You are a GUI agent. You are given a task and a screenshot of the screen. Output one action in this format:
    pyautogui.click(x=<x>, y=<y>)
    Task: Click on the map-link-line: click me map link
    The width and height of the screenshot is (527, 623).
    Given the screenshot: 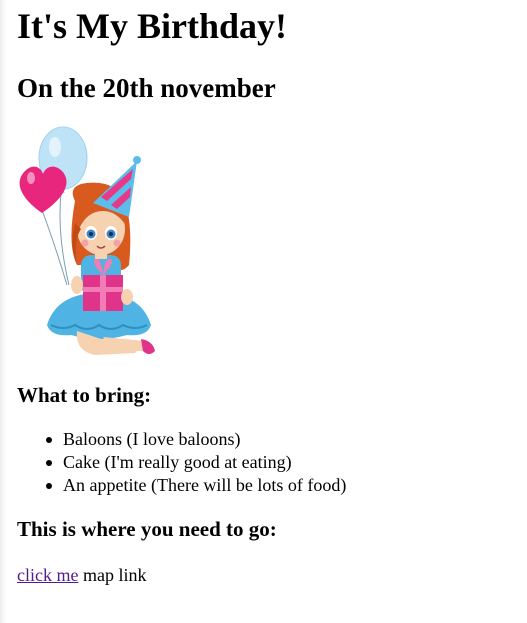 What is the action you would take?
    pyautogui.click(x=81, y=575)
    